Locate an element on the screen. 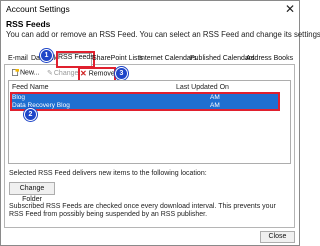 The width and height of the screenshot is (320, 246). new-feed-icon is located at coordinates (15, 72).